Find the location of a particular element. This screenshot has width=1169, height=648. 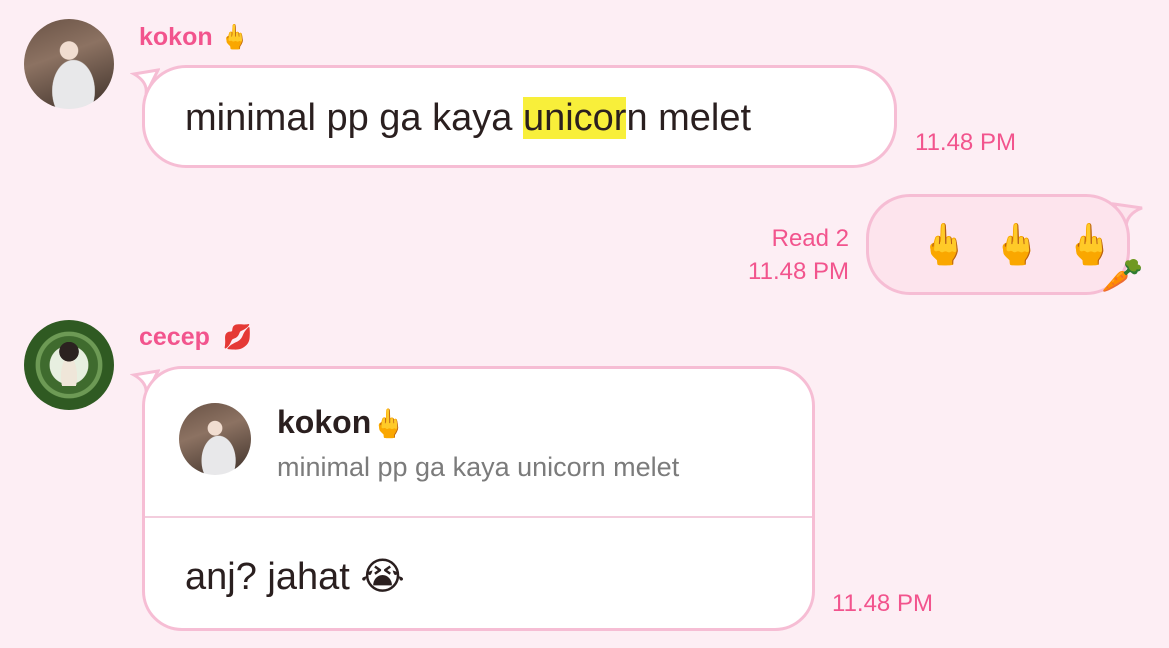

avatar-cecep is located at coordinates (69, 365).